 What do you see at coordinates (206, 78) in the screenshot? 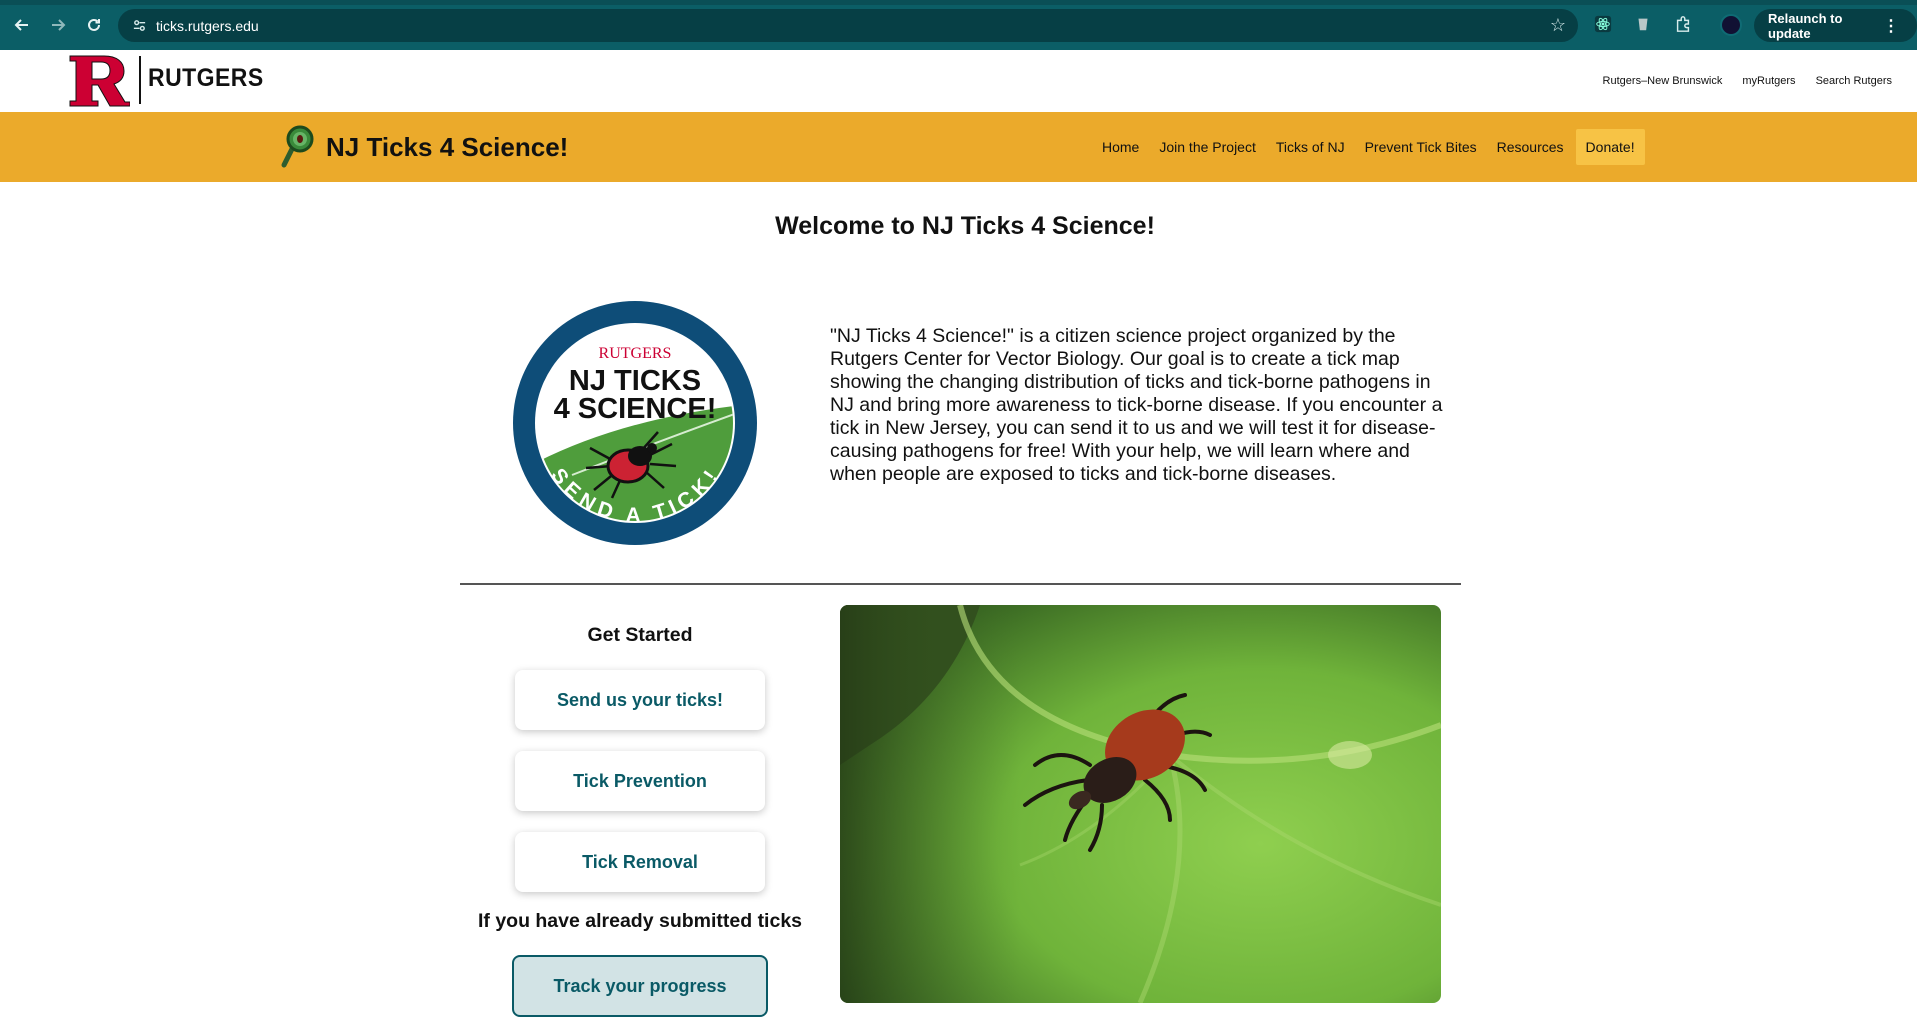
I see `rutgers-wordmark: RUTGERS` at bounding box center [206, 78].